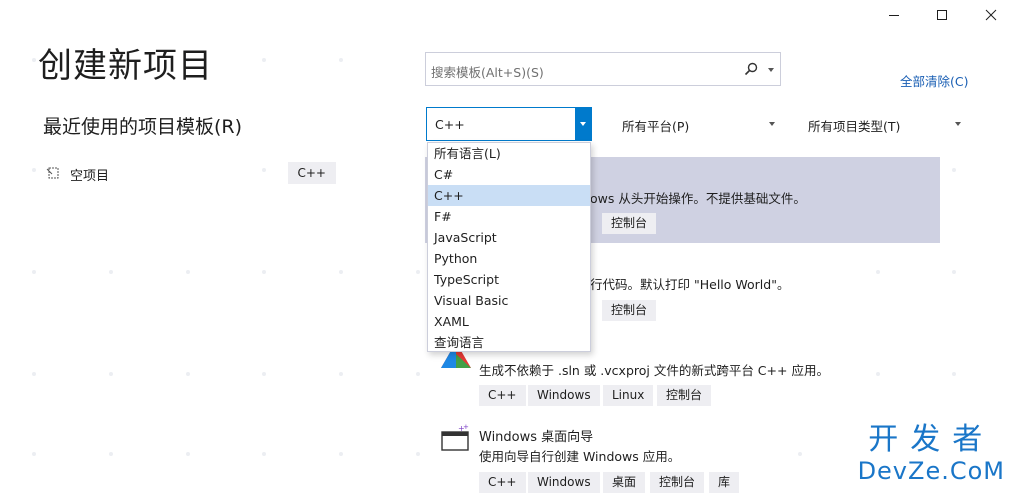  I want to click on page-title: 创建新项目, so click(125, 66).